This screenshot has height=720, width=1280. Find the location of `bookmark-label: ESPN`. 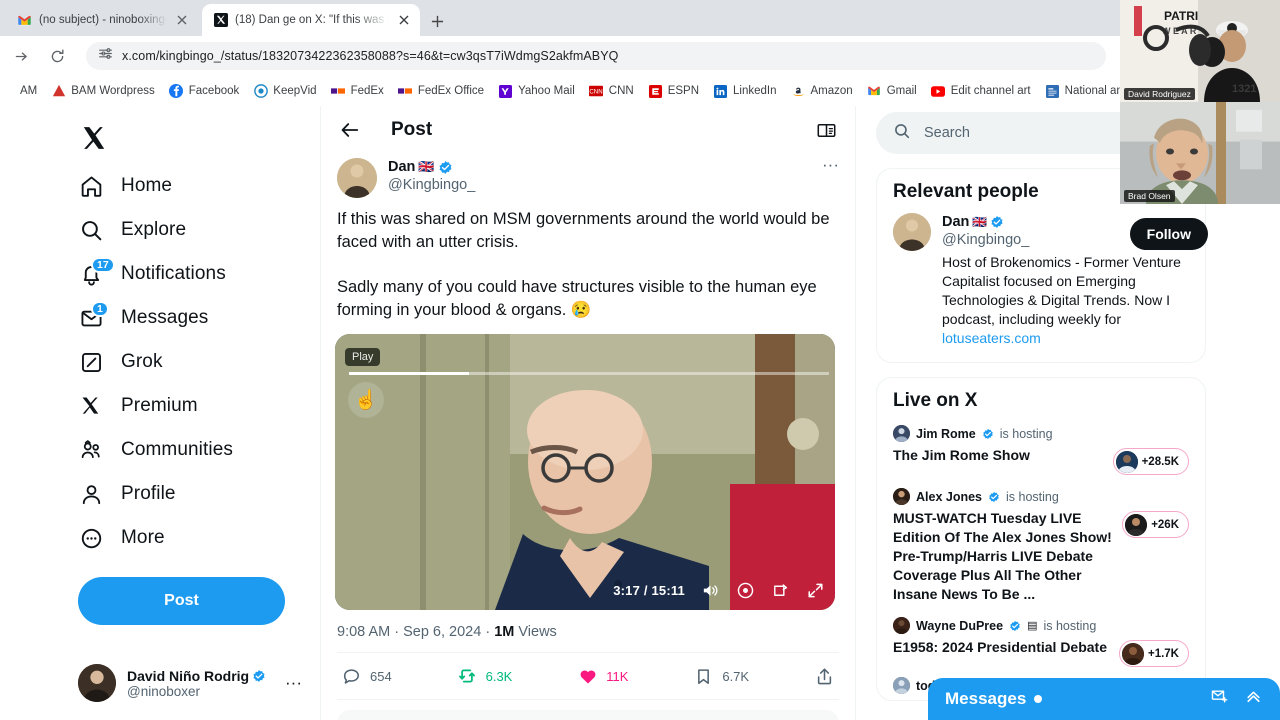

bookmark-label: ESPN is located at coordinates (683, 91).